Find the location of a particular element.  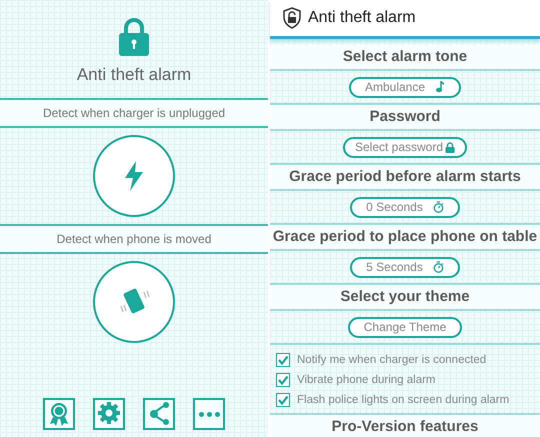

award-button is located at coordinates (59, 414).